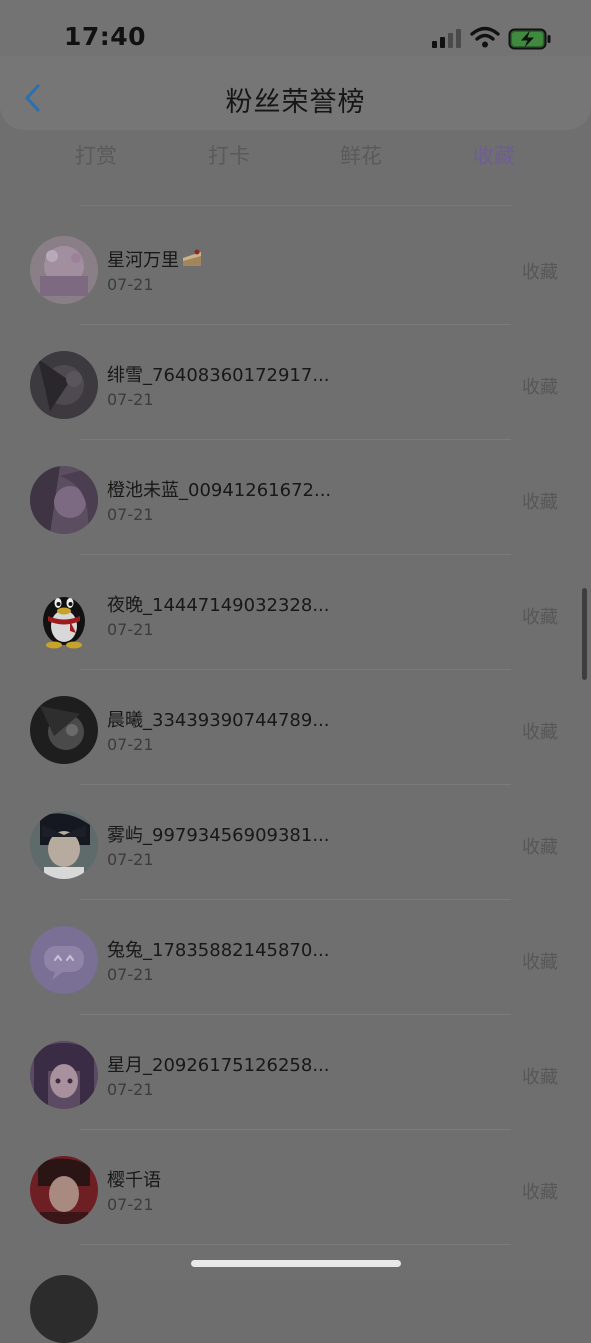 Image resolution: width=591 pixels, height=1343 pixels. What do you see at coordinates (295, 205) in the screenshot?
I see `tabs-divider` at bounding box center [295, 205].